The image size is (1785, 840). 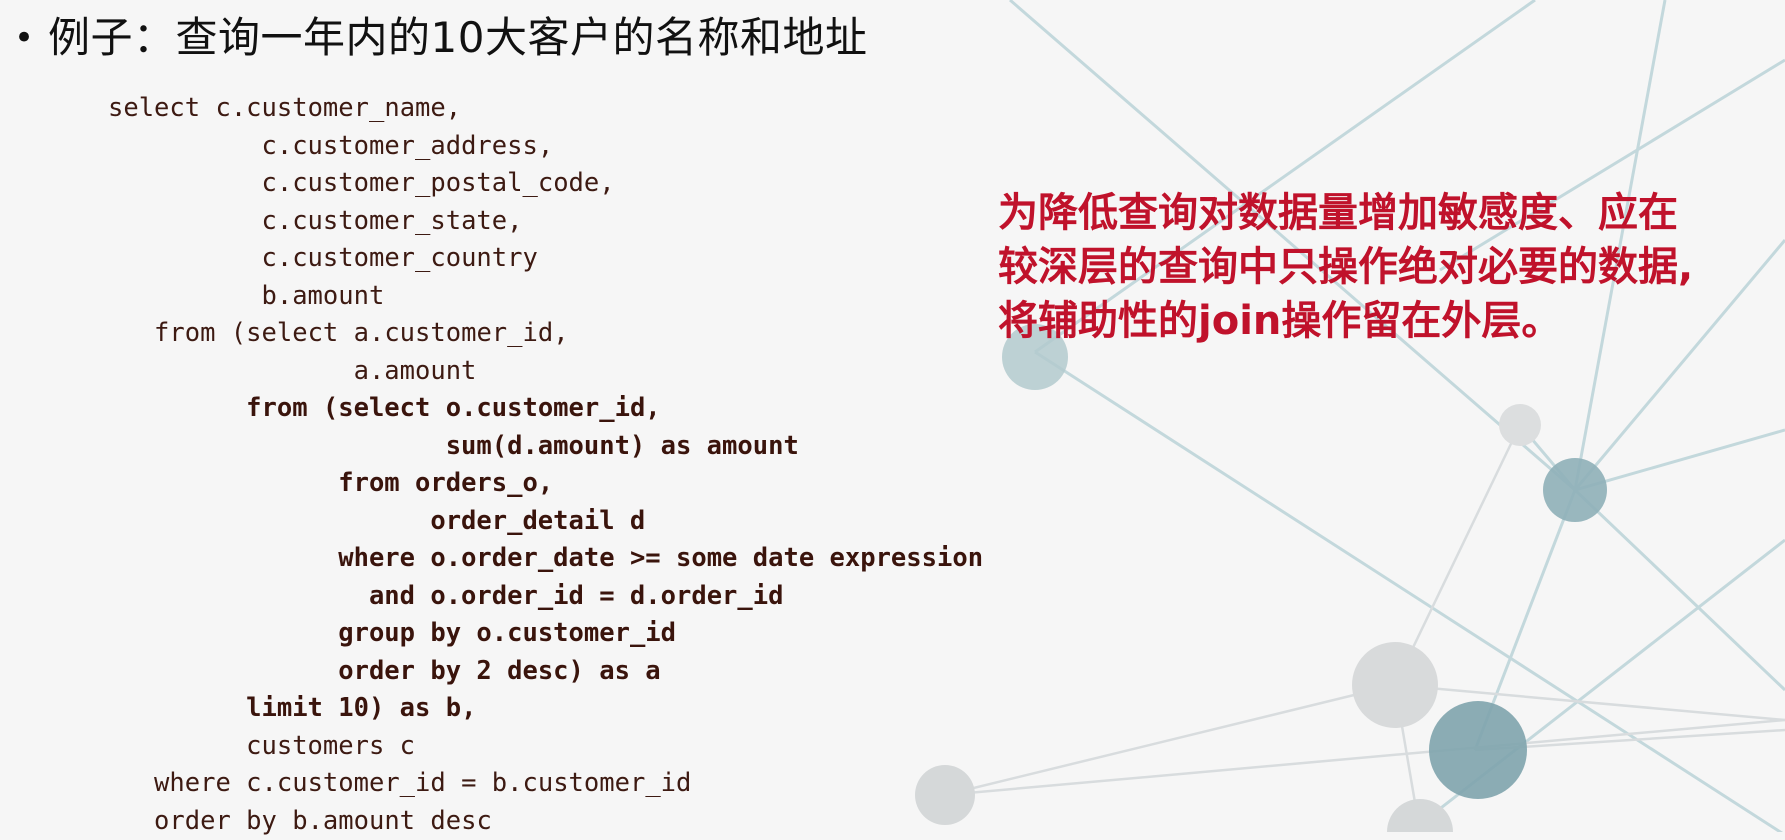 What do you see at coordinates (545, 784) in the screenshot?
I see `code-line: where c.customer_id = b.customer_id` at bounding box center [545, 784].